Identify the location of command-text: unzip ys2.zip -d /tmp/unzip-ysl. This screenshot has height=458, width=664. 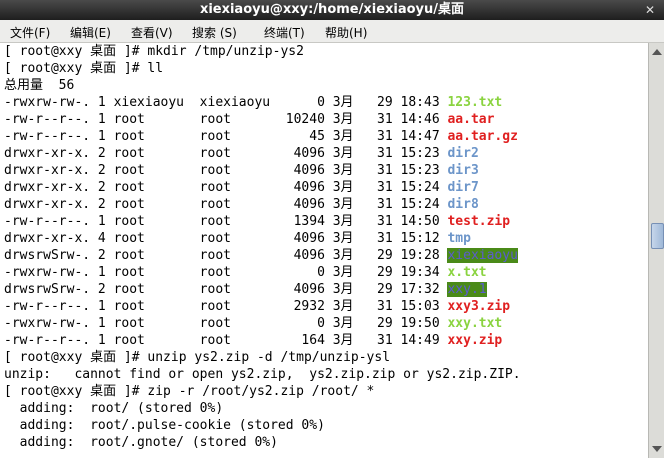
(269, 357).